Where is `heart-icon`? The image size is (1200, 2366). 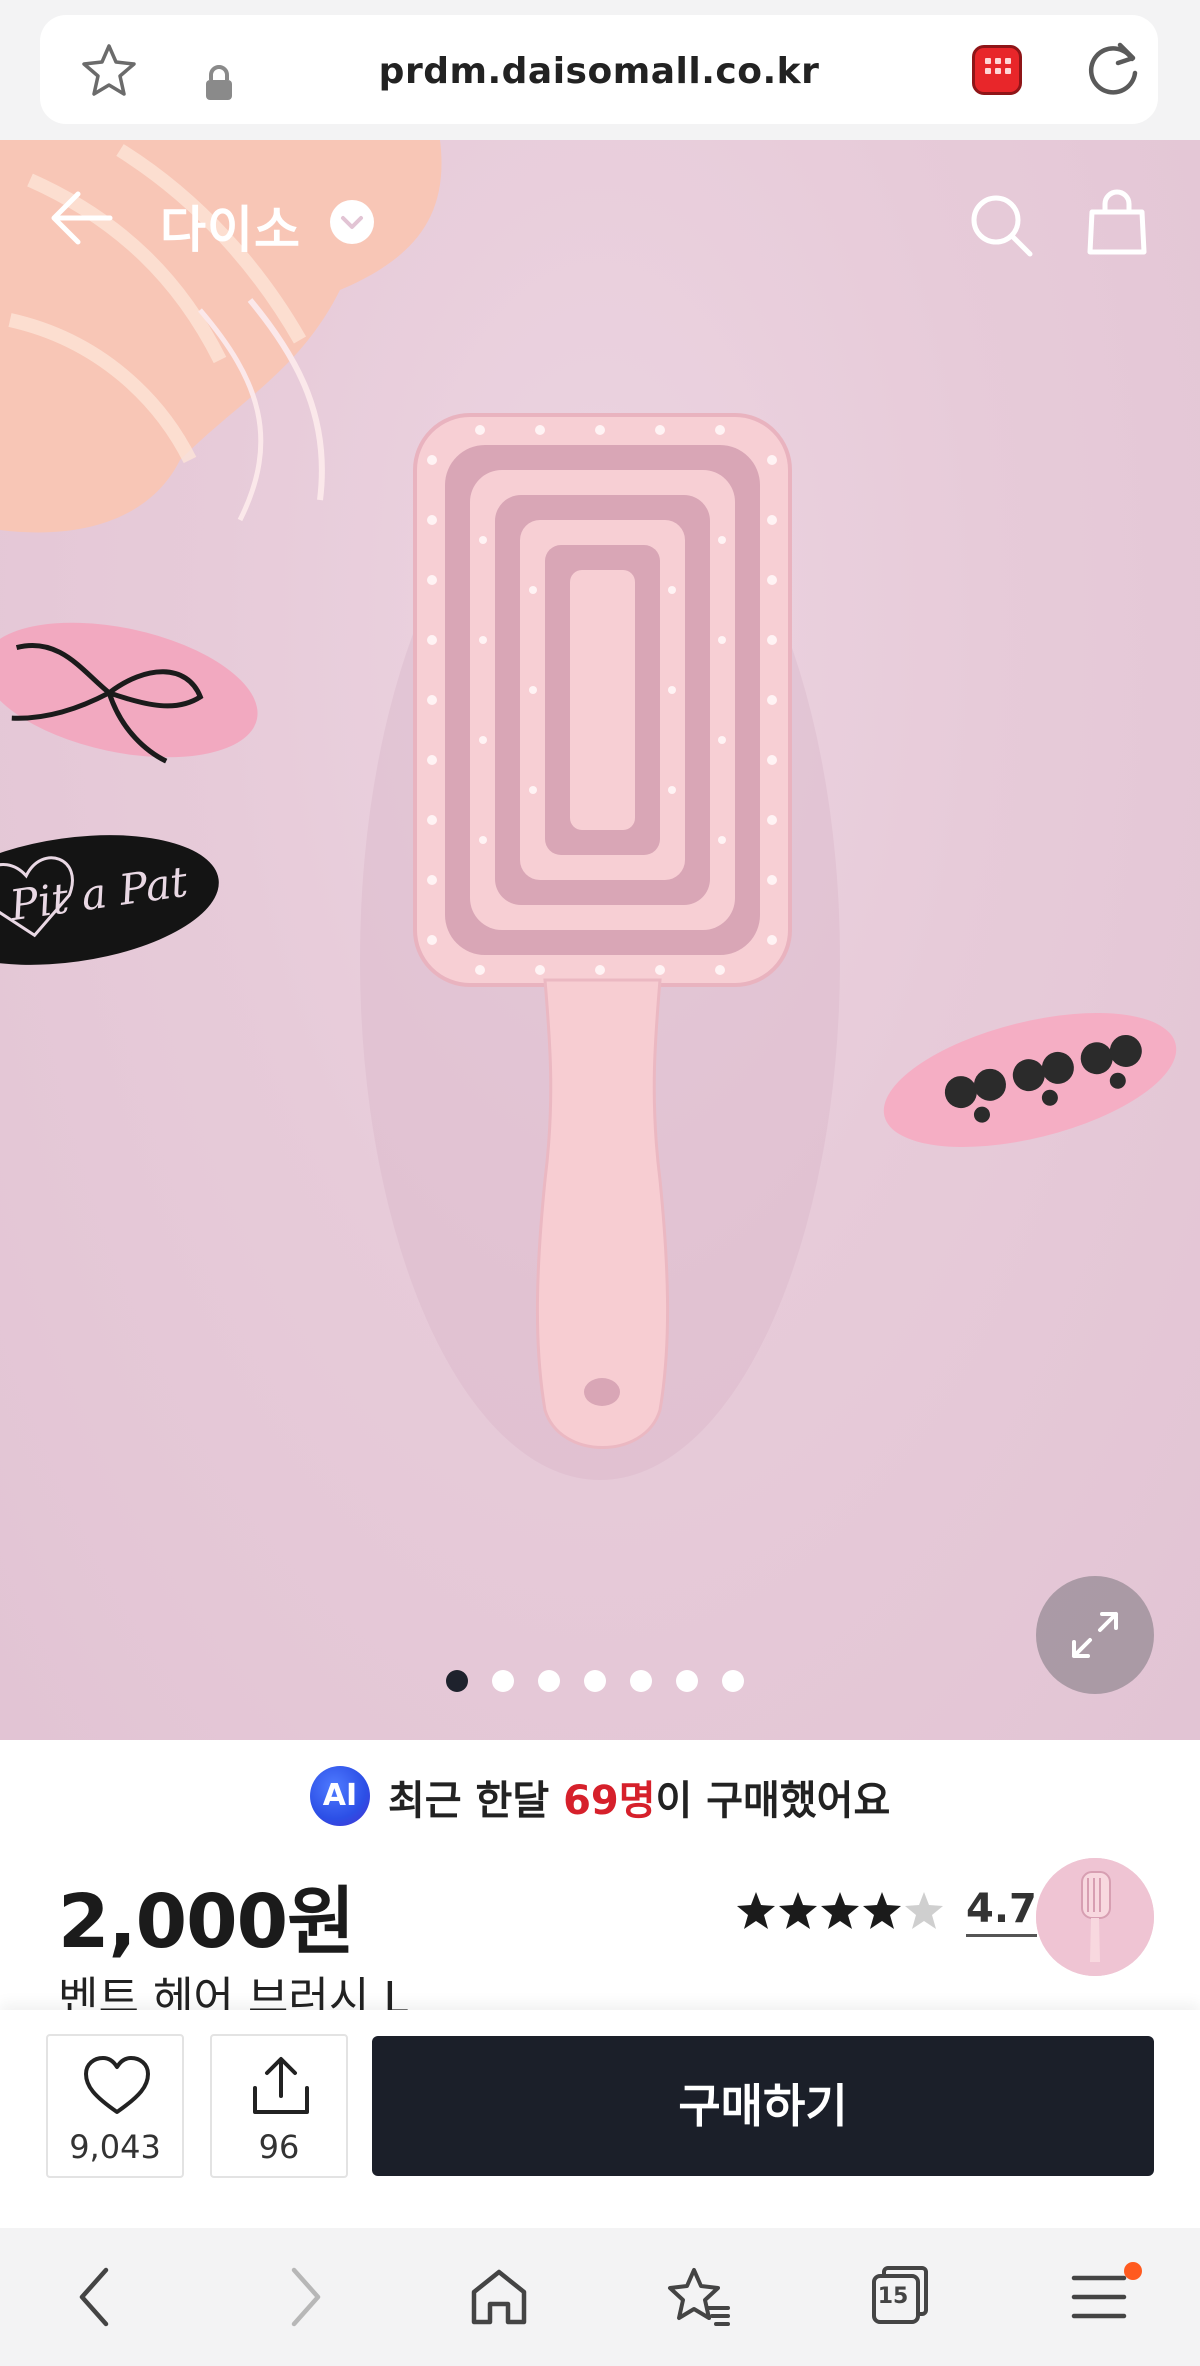
heart-icon is located at coordinates (117, 2085).